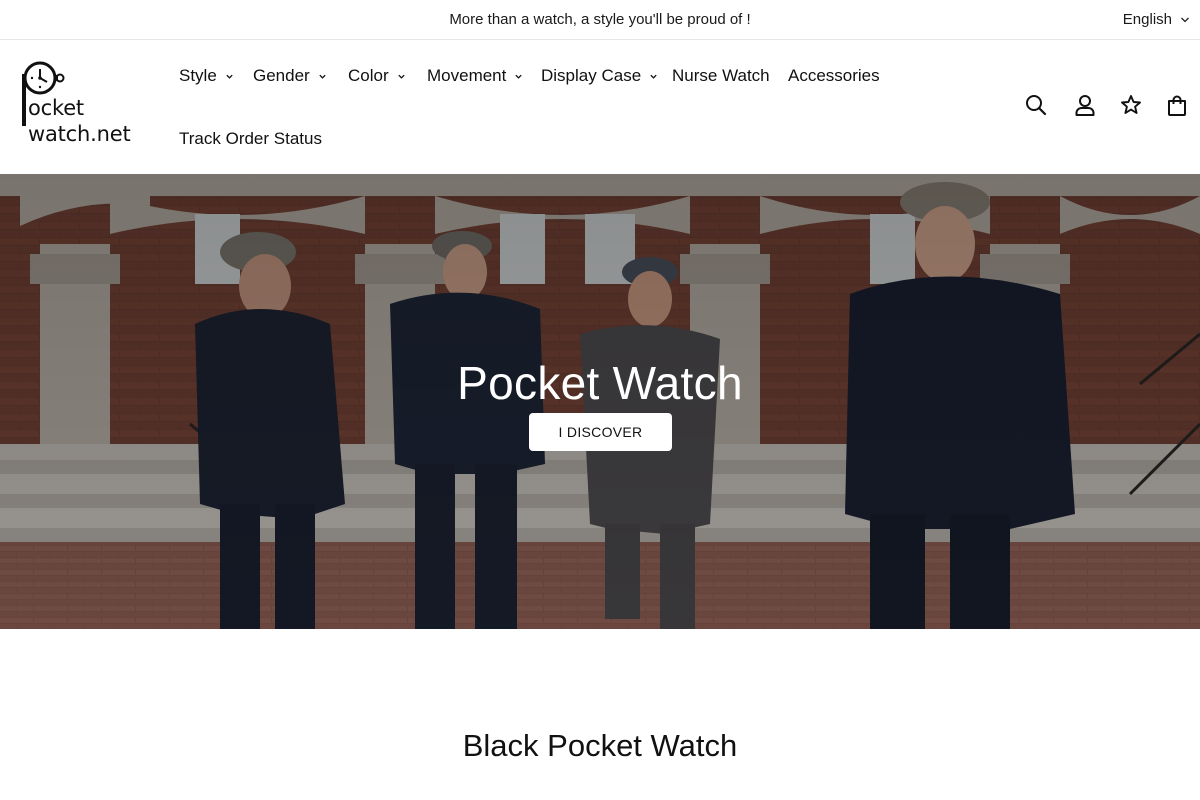 Image resolution: width=1200 pixels, height=800 pixels. What do you see at coordinates (368, 75) in the screenshot?
I see `nav-item-label: Color` at bounding box center [368, 75].